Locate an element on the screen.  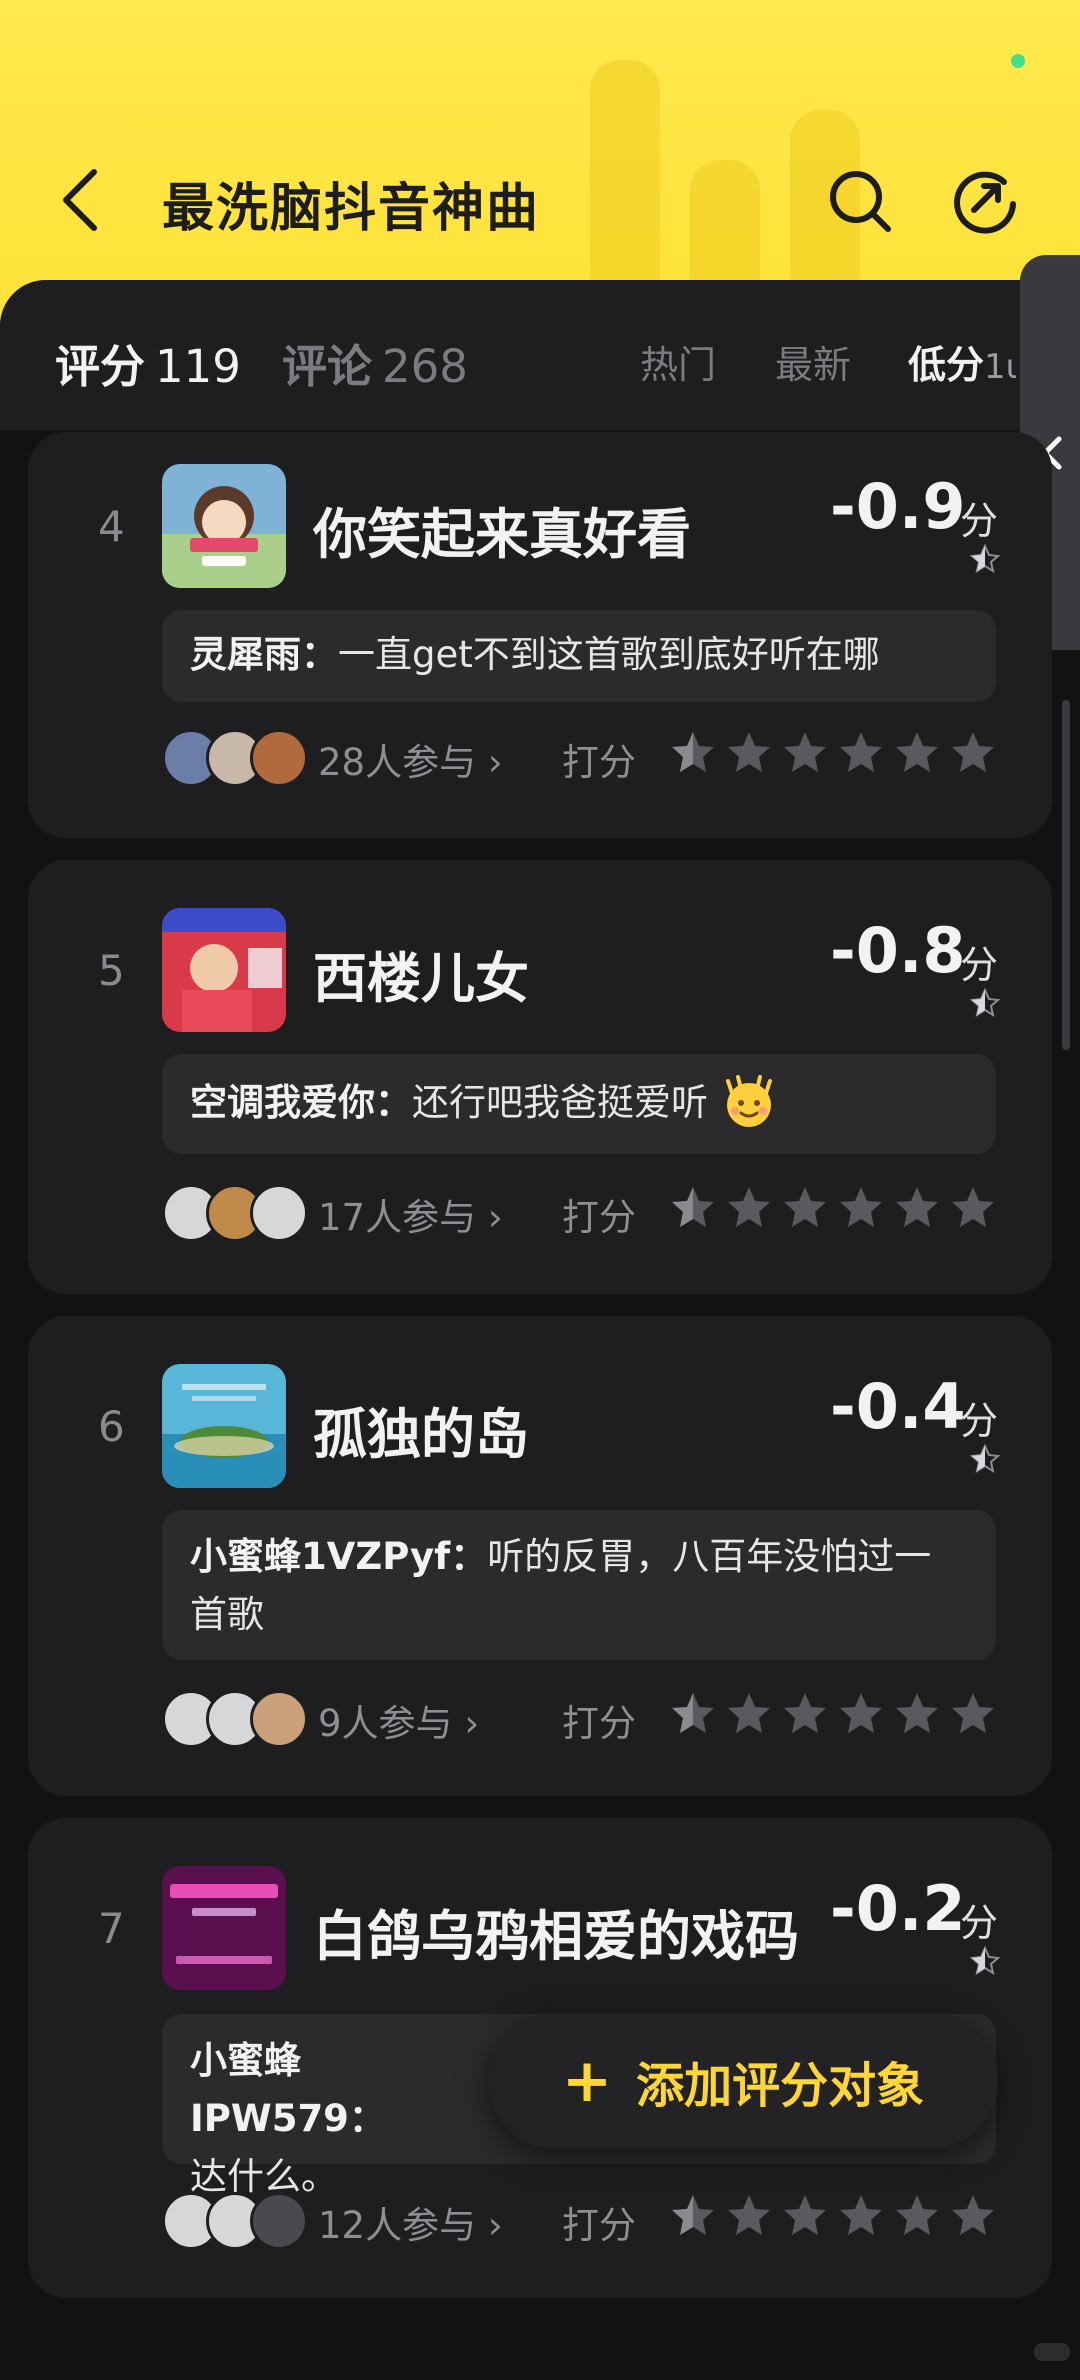
sort-low: 低分1ι is located at coordinates (962, 361).